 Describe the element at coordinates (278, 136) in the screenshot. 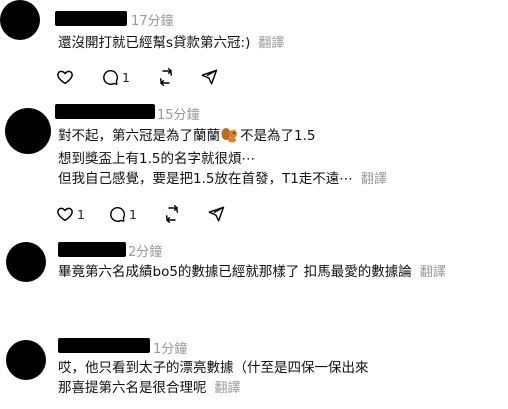

I see `comment-text-segment: 不是為了1.5` at that location.